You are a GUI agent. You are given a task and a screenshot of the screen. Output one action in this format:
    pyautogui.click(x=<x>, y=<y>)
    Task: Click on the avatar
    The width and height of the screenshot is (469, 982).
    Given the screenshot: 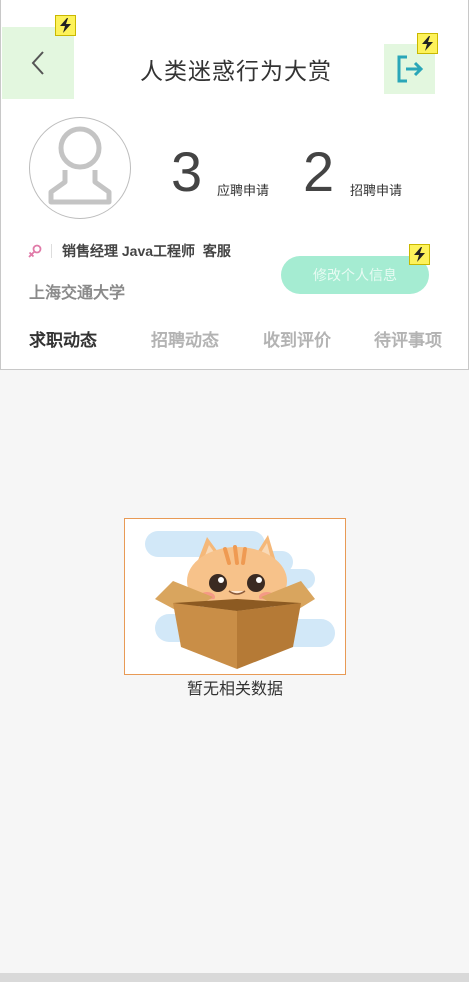 What is the action you would take?
    pyautogui.click(x=80, y=168)
    